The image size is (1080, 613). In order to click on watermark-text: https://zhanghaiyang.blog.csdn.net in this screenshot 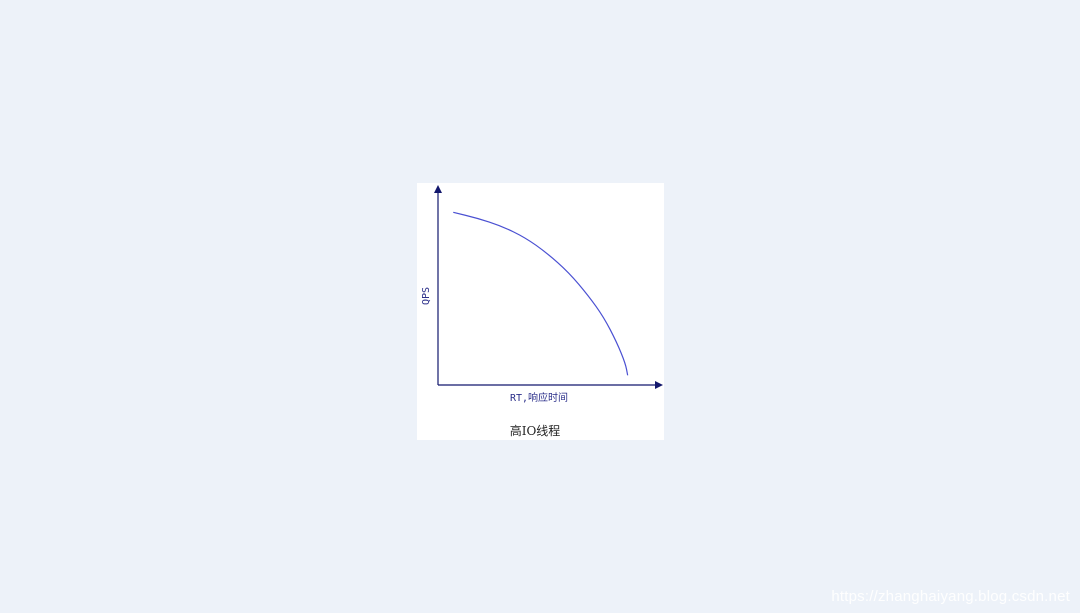, I will do `click(950, 596)`.